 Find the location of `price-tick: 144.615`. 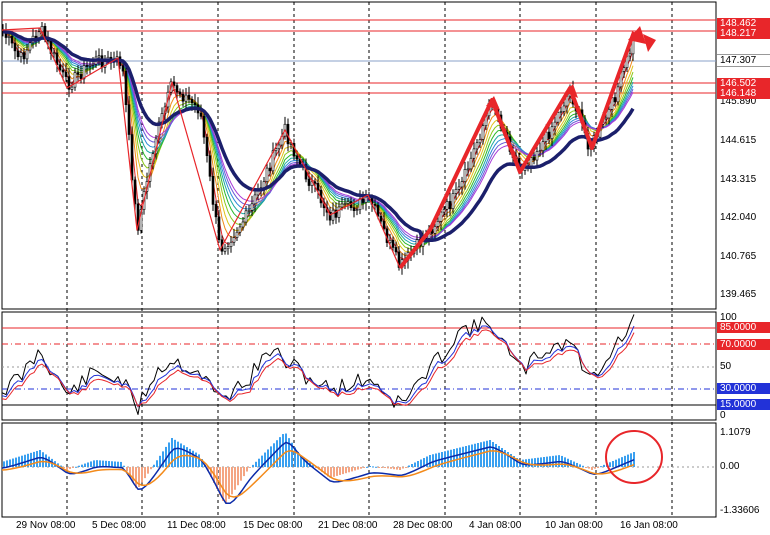

price-tick: 144.615 is located at coordinates (738, 140).